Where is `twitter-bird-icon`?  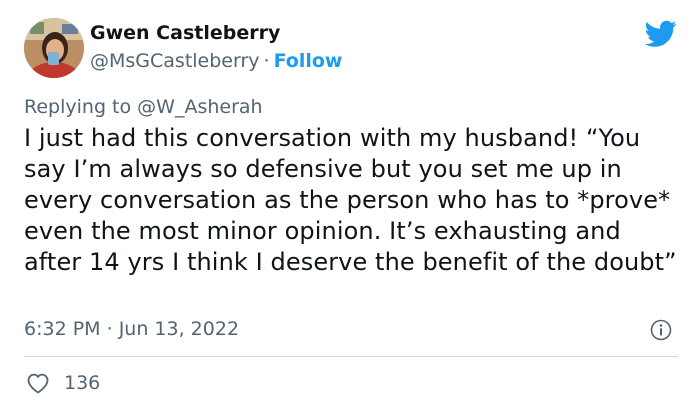
twitter-bird-icon is located at coordinates (660, 34).